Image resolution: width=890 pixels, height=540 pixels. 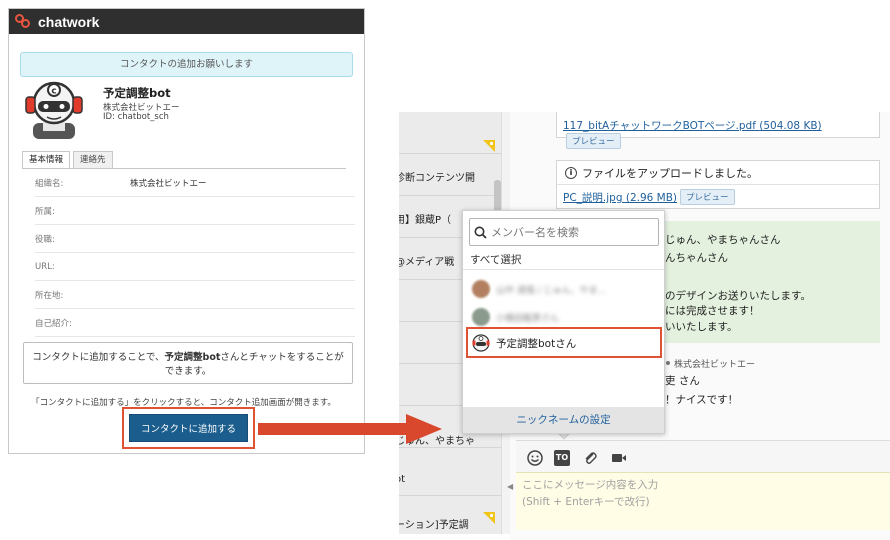 I want to click on bot-avatar-icon: c, so click(x=54, y=110).